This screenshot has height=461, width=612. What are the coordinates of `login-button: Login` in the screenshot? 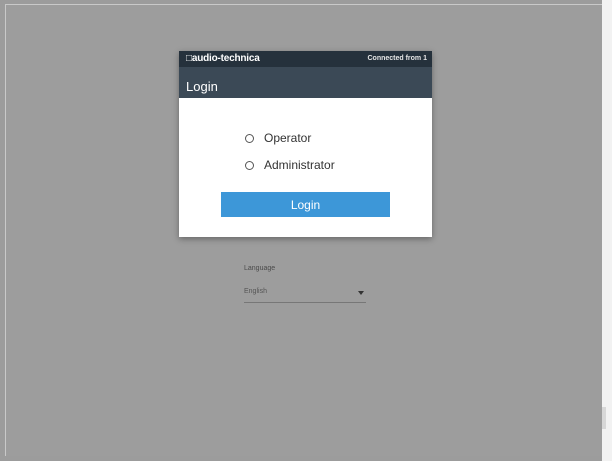 It's located at (305, 204).